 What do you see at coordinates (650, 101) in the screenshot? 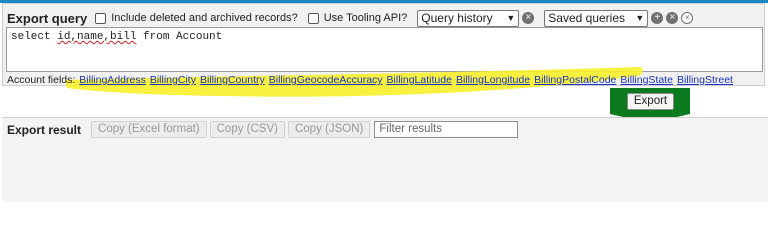
I see `export-button: Export` at bounding box center [650, 101].